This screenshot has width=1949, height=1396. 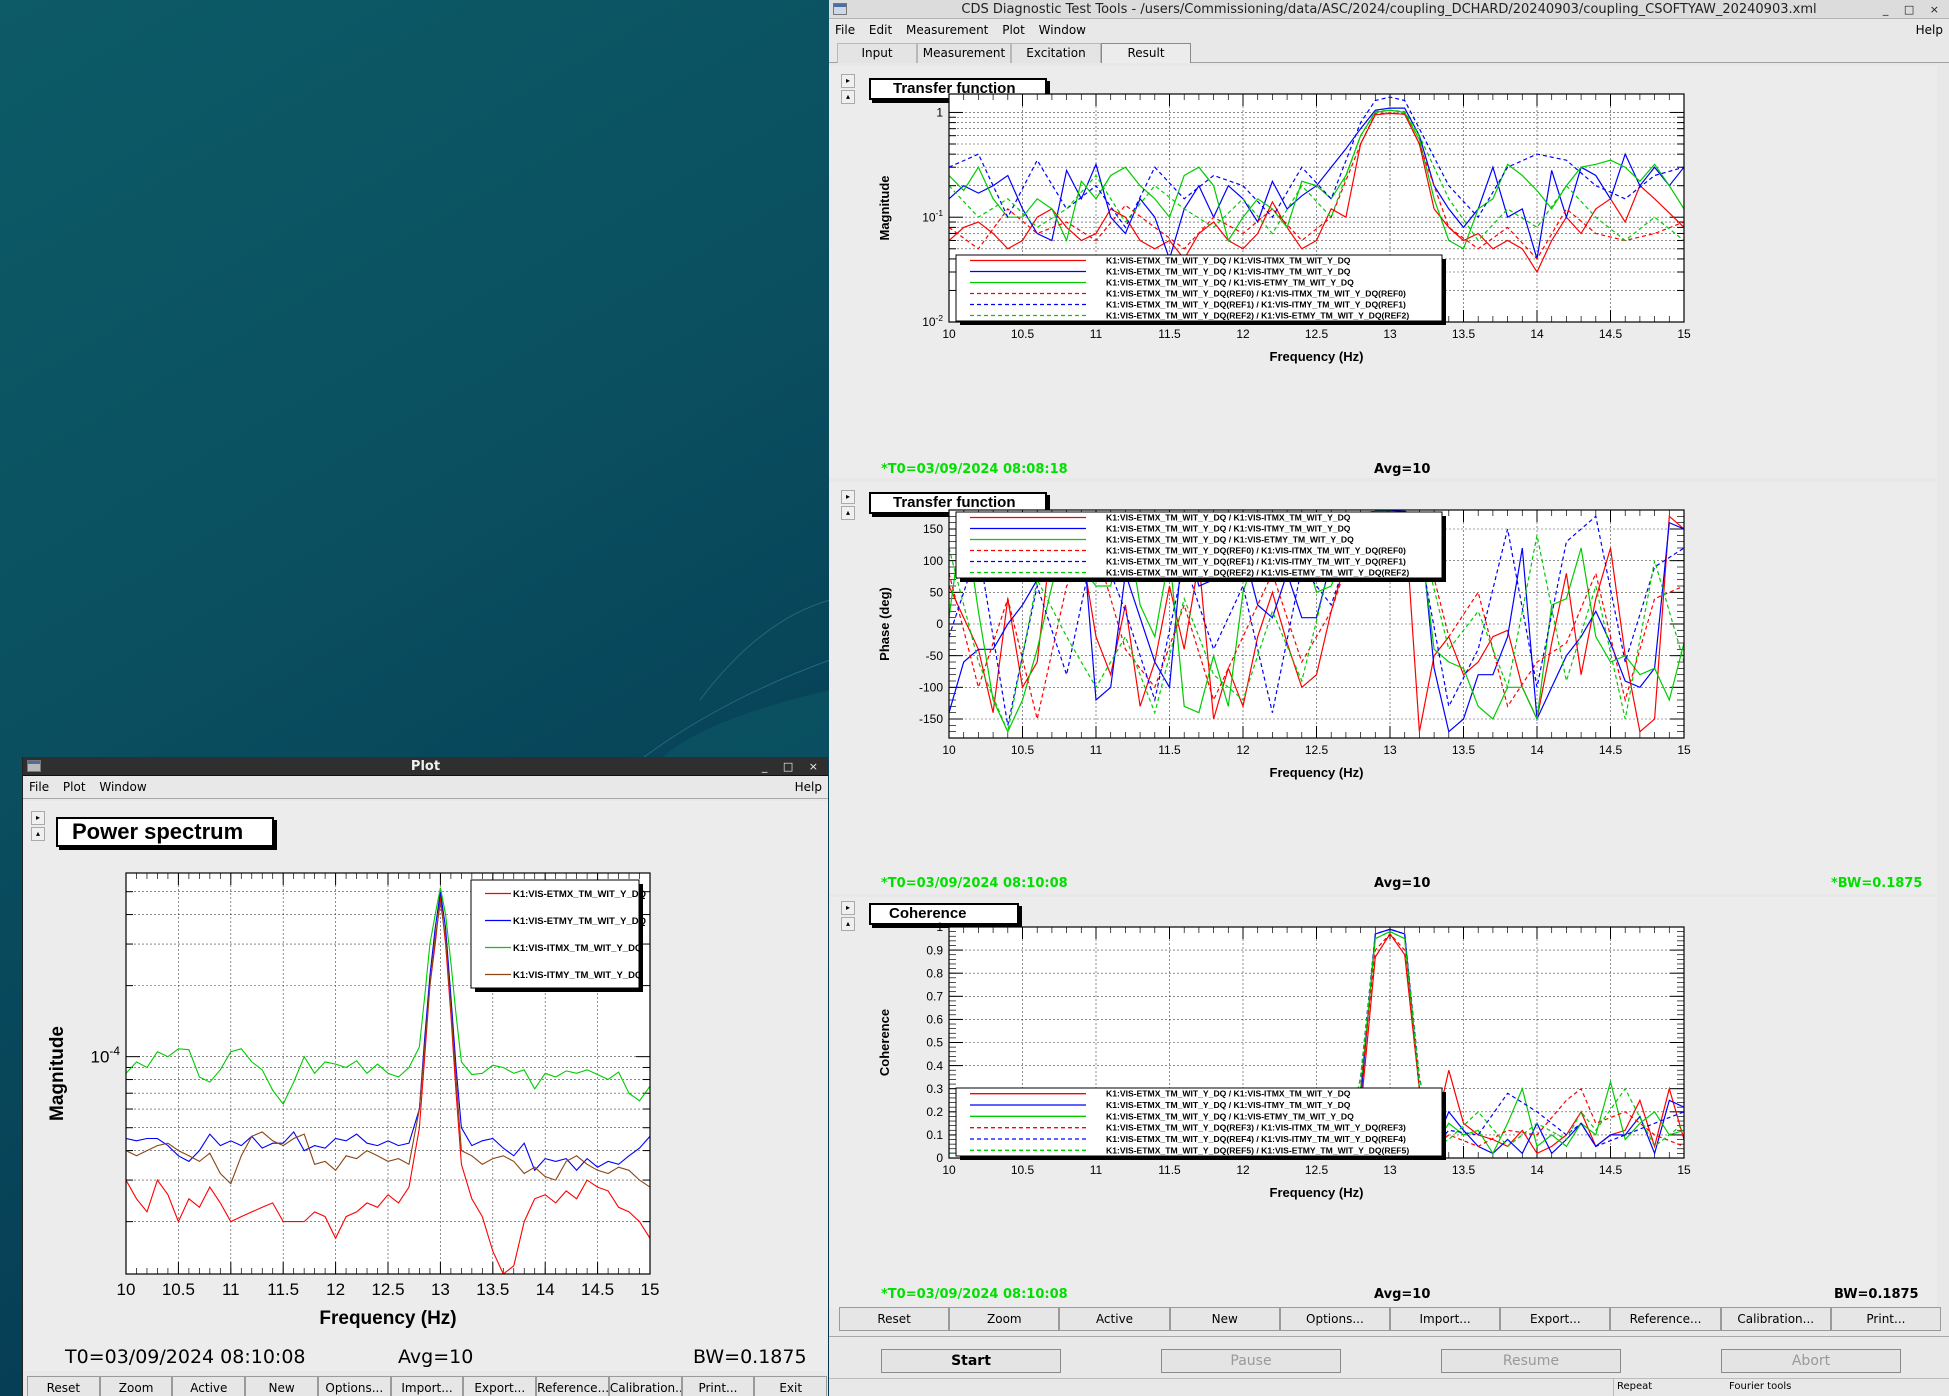 I want to click on x-tick-label: 13, so click(x=1390, y=750).